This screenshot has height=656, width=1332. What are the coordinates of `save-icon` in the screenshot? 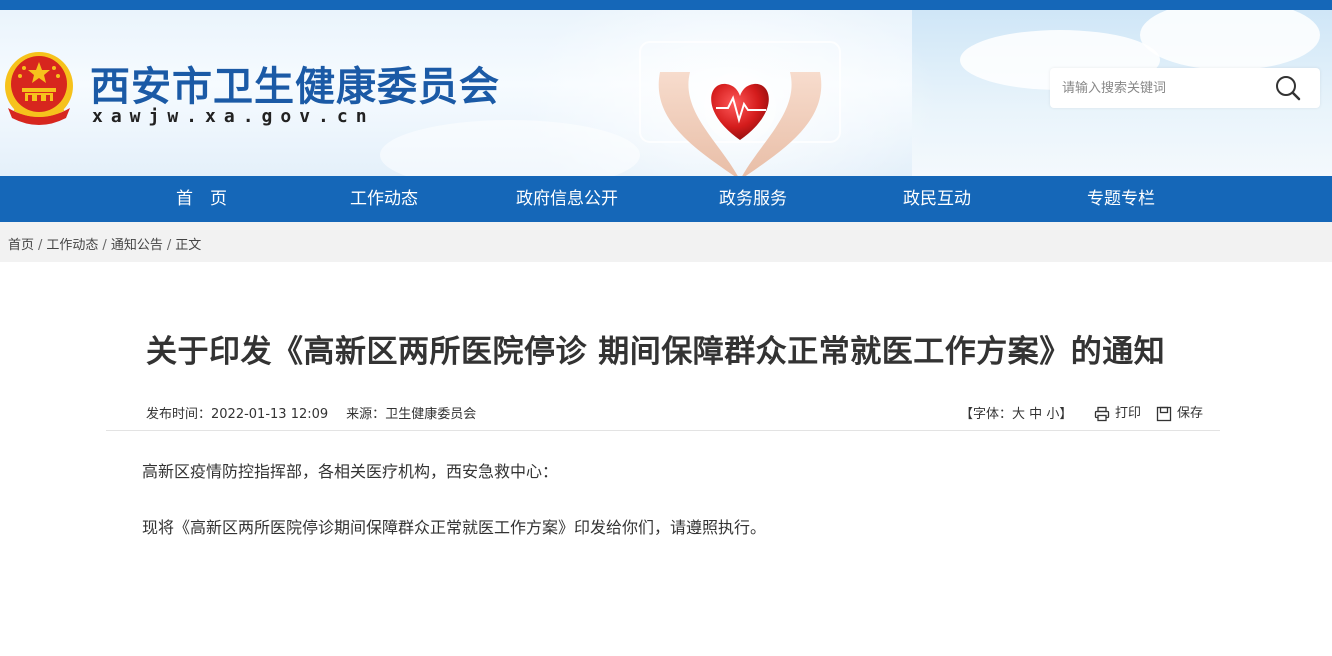 It's located at (1164, 413).